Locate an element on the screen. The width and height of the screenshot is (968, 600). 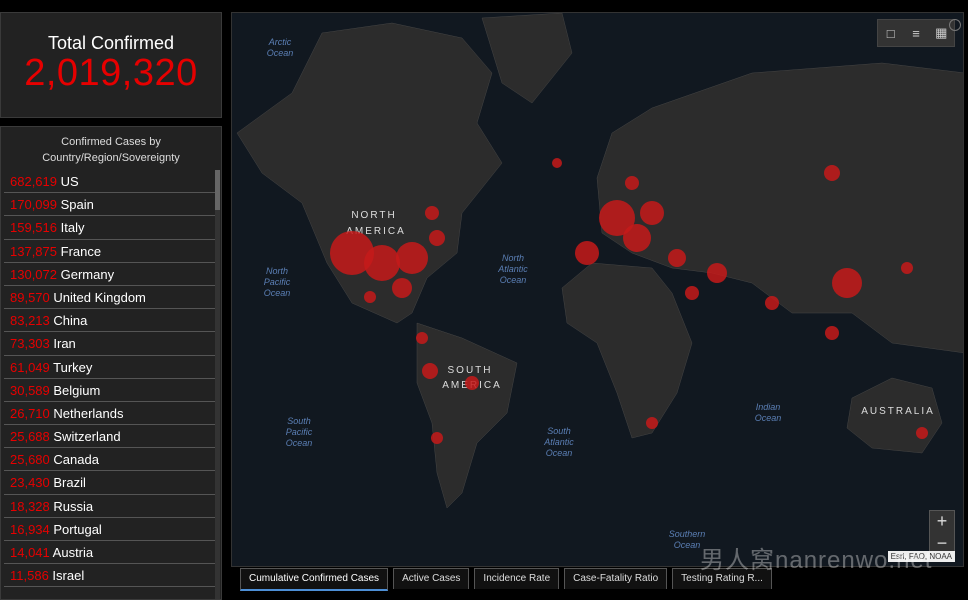
country-case-count: 61,049 is located at coordinates (30, 367).